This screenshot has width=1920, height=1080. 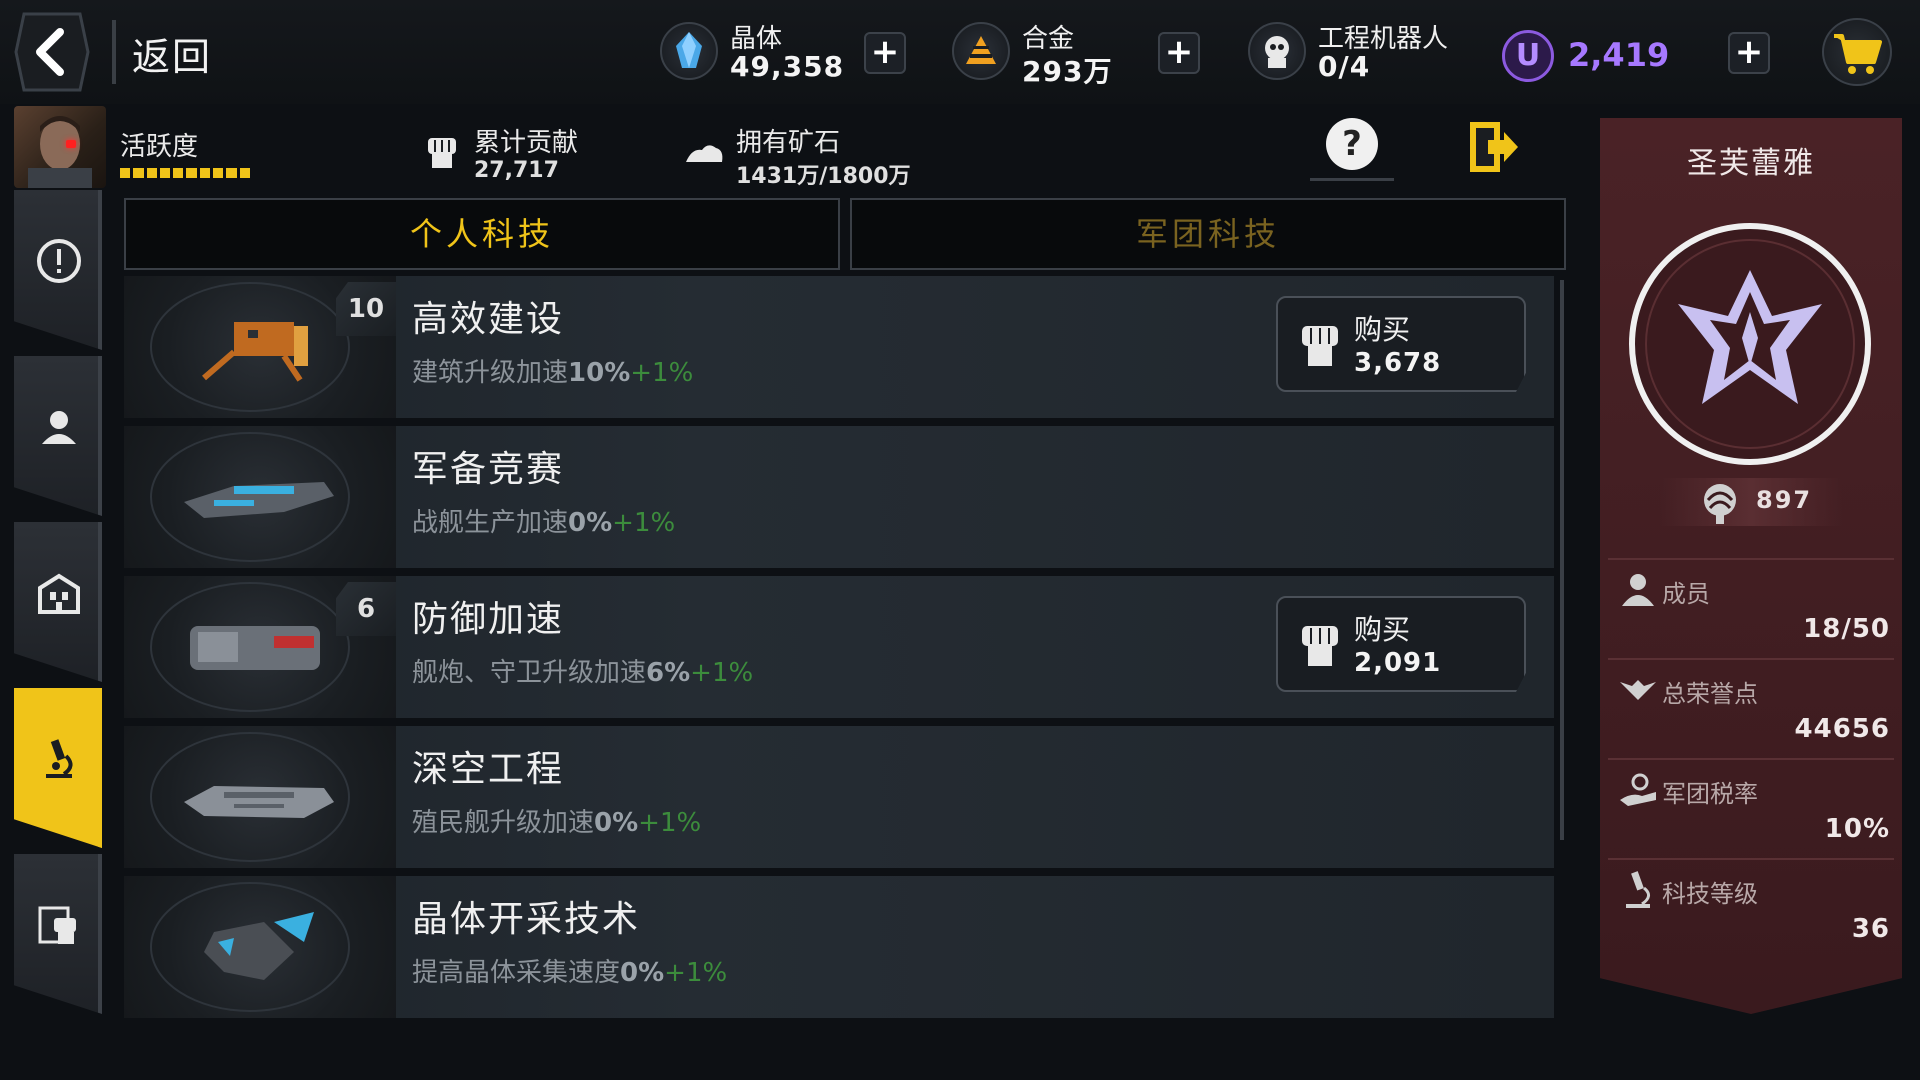 What do you see at coordinates (704, 152) in the screenshot?
I see `ore-icon` at bounding box center [704, 152].